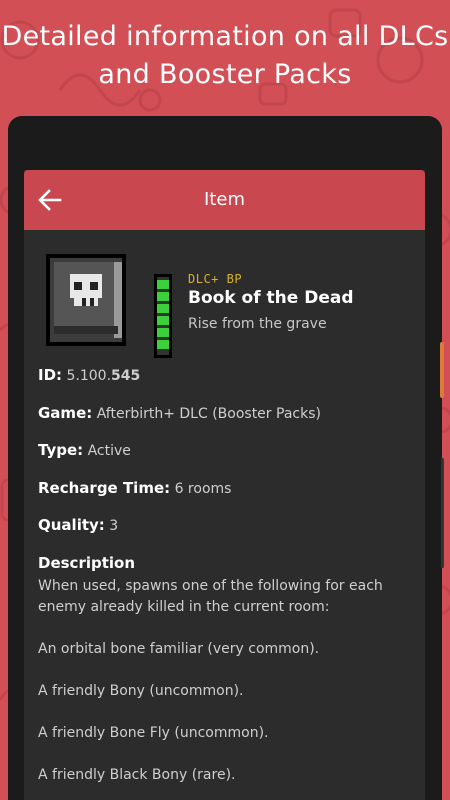  Describe the element at coordinates (215, 279) in the screenshot. I see `dlc-tag: DLC+ BP` at that location.